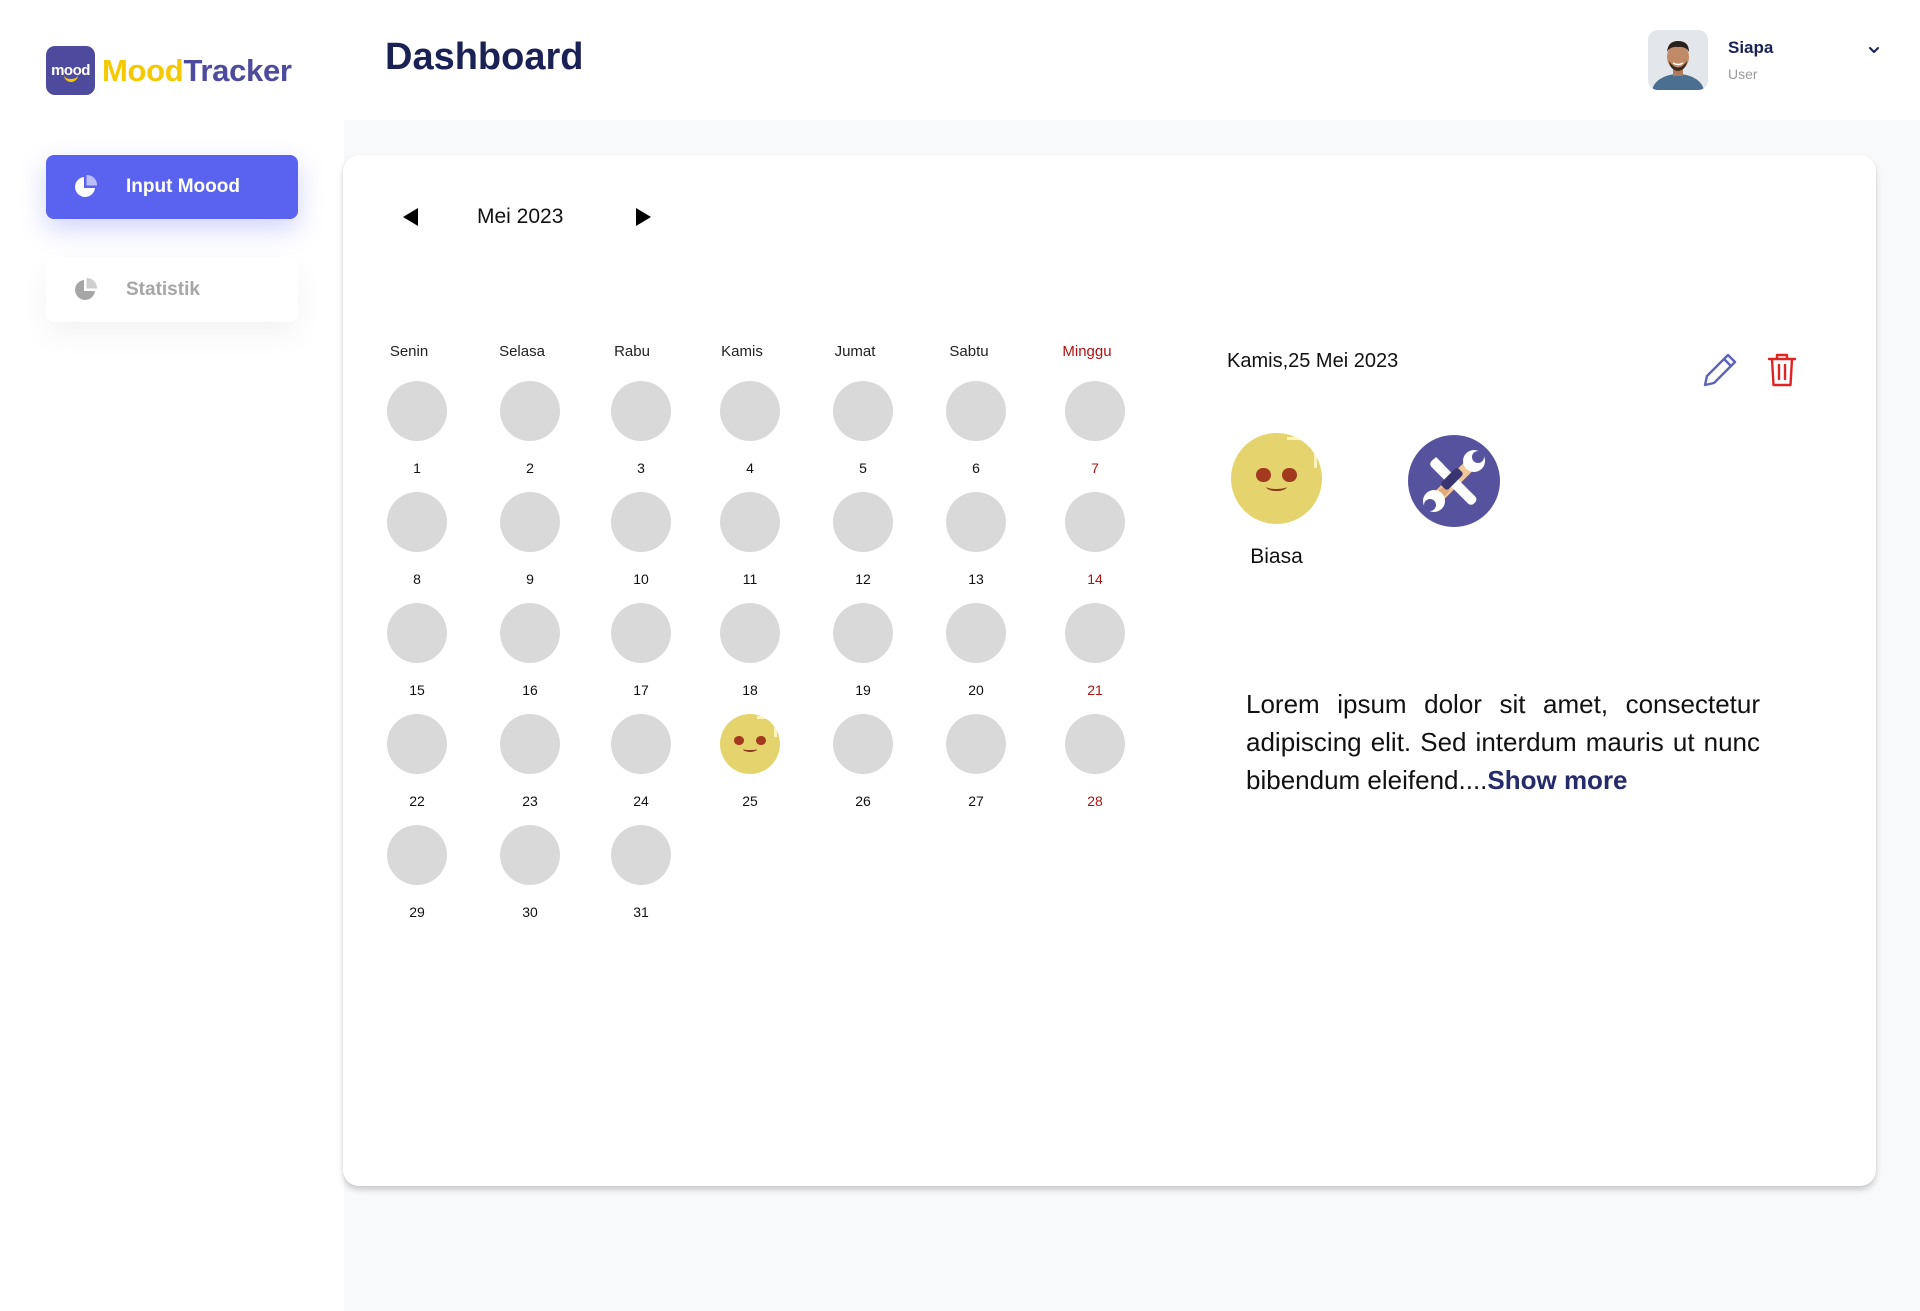 Image resolution: width=1920 pixels, height=1311 pixels. What do you see at coordinates (1095, 690) in the screenshot?
I see `day-number: 21` at bounding box center [1095, 690].